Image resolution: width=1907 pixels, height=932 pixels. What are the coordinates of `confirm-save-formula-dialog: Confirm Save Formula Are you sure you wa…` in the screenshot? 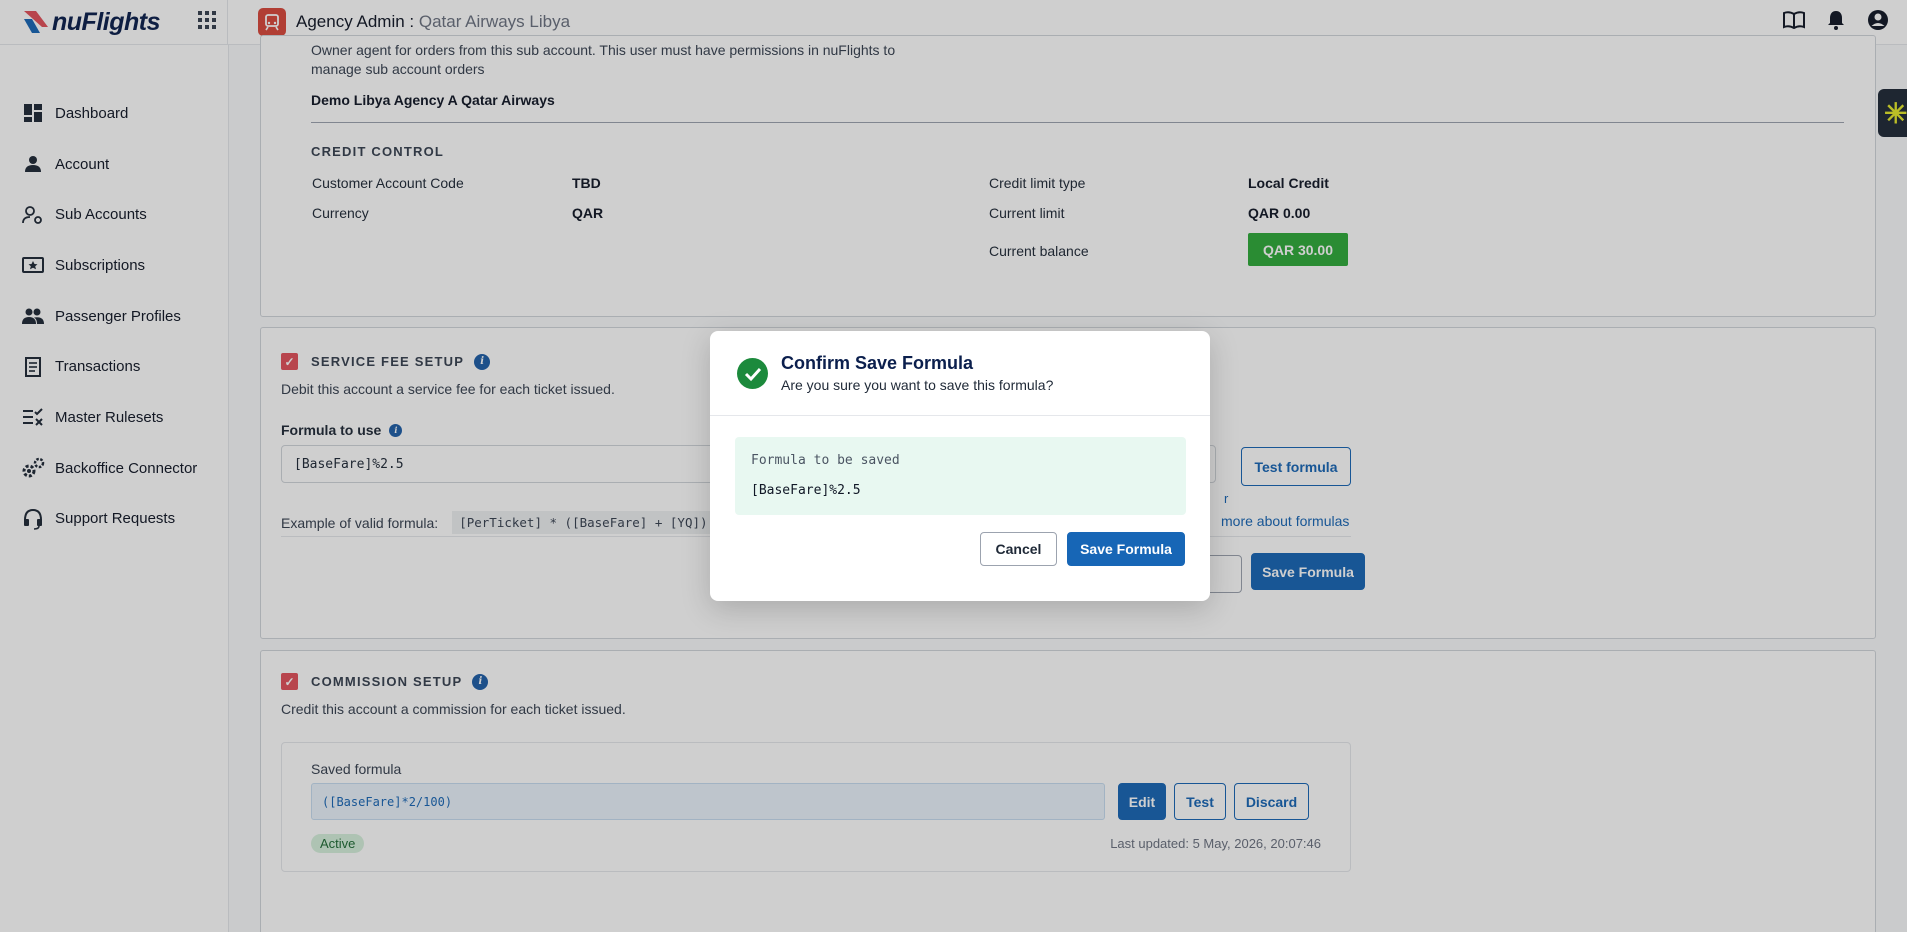 It's located at (960, 466).